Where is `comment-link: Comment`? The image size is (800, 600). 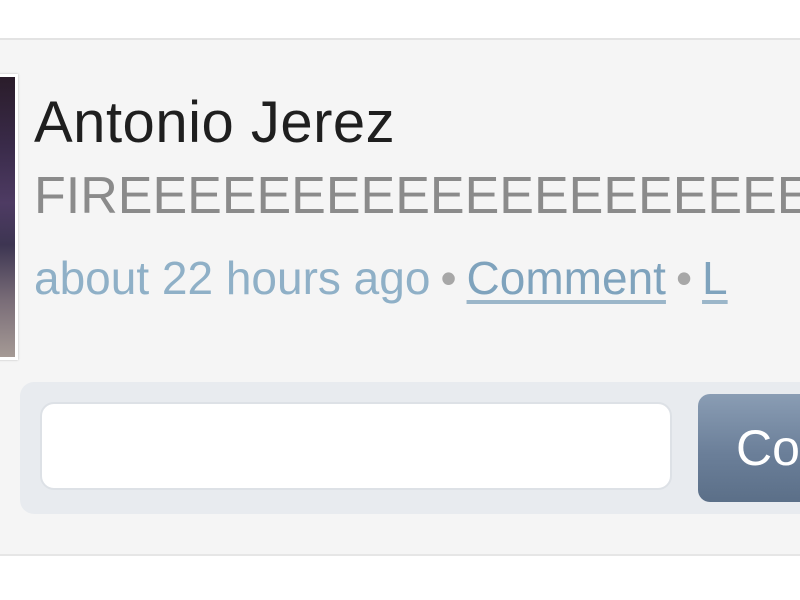
comment-link: Comment is located at coordinates (566, 278).